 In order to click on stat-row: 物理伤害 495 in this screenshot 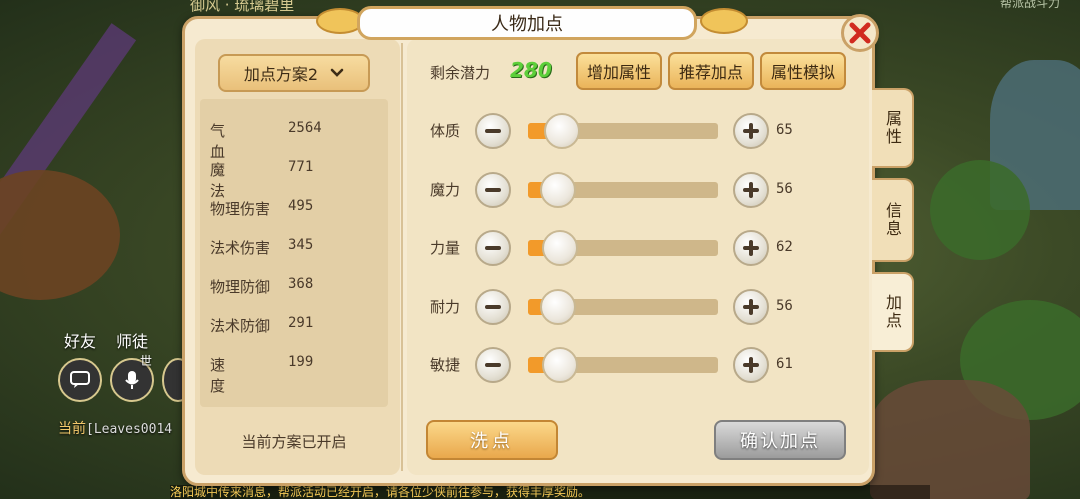, I will do `click(261, 209)`.